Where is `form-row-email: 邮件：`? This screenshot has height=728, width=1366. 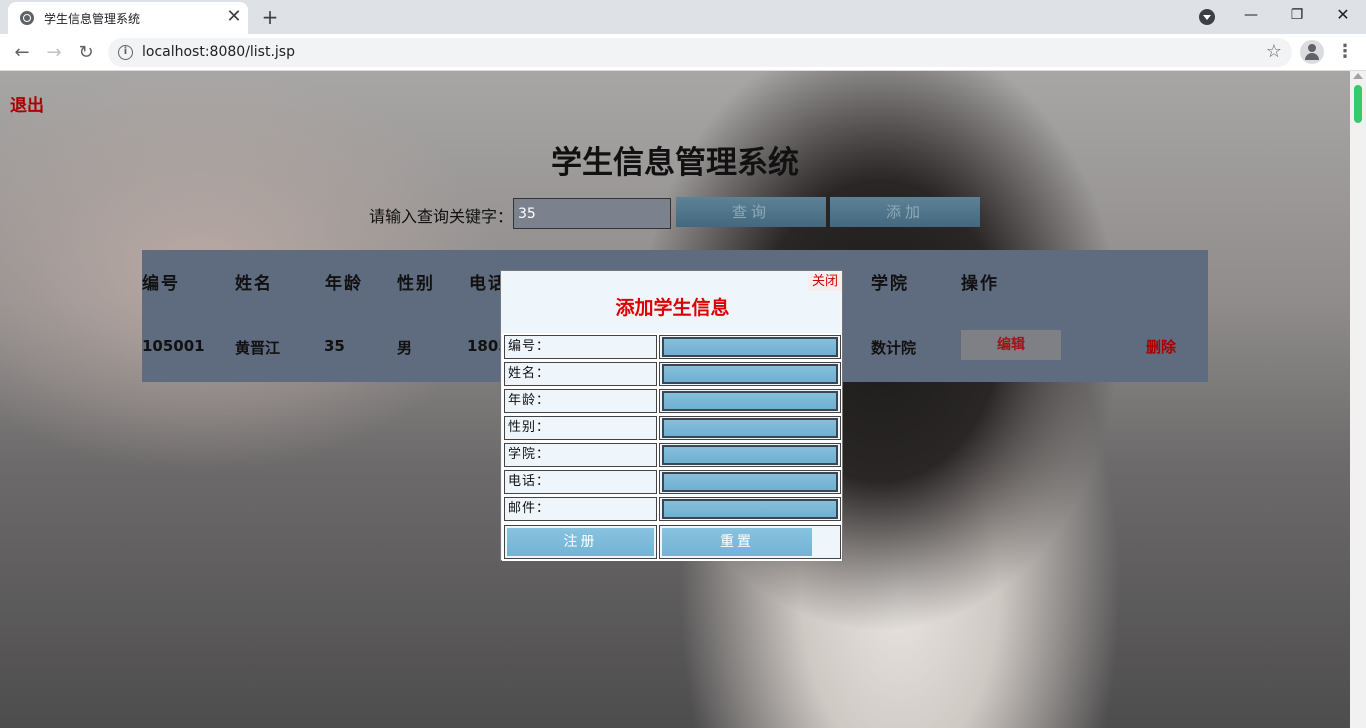
form-row-email: 邮件： is located at coordinates (672, 508).